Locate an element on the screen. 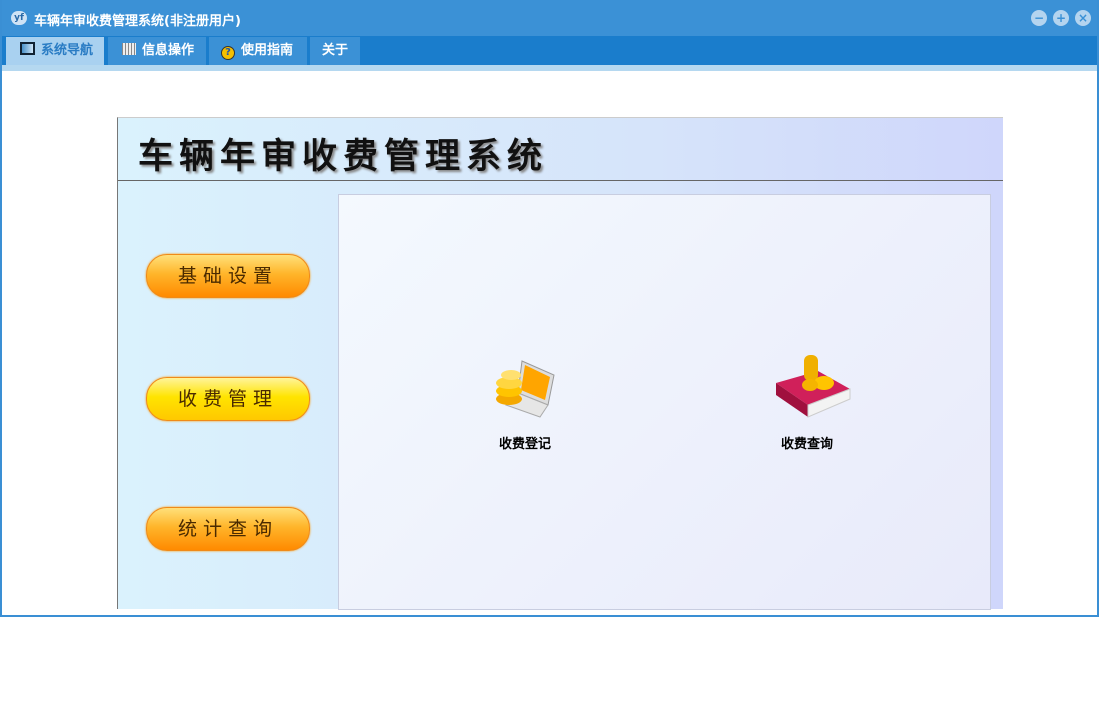 The image size is (1099, 723). laptop-coins-icon is located at coordinates (525, 389).